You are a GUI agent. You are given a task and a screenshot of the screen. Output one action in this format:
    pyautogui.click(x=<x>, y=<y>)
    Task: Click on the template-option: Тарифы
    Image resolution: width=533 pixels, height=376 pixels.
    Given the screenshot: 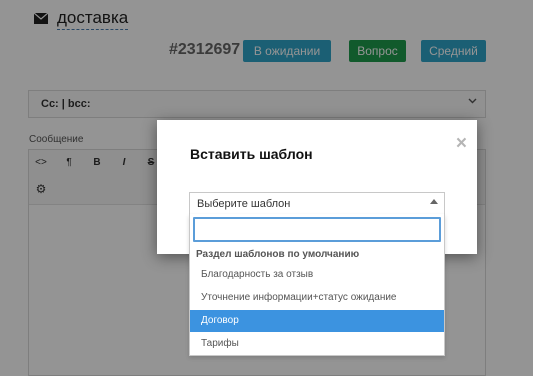 What is the action you would take?
    pyautogui.click(x=317, y=344)
    